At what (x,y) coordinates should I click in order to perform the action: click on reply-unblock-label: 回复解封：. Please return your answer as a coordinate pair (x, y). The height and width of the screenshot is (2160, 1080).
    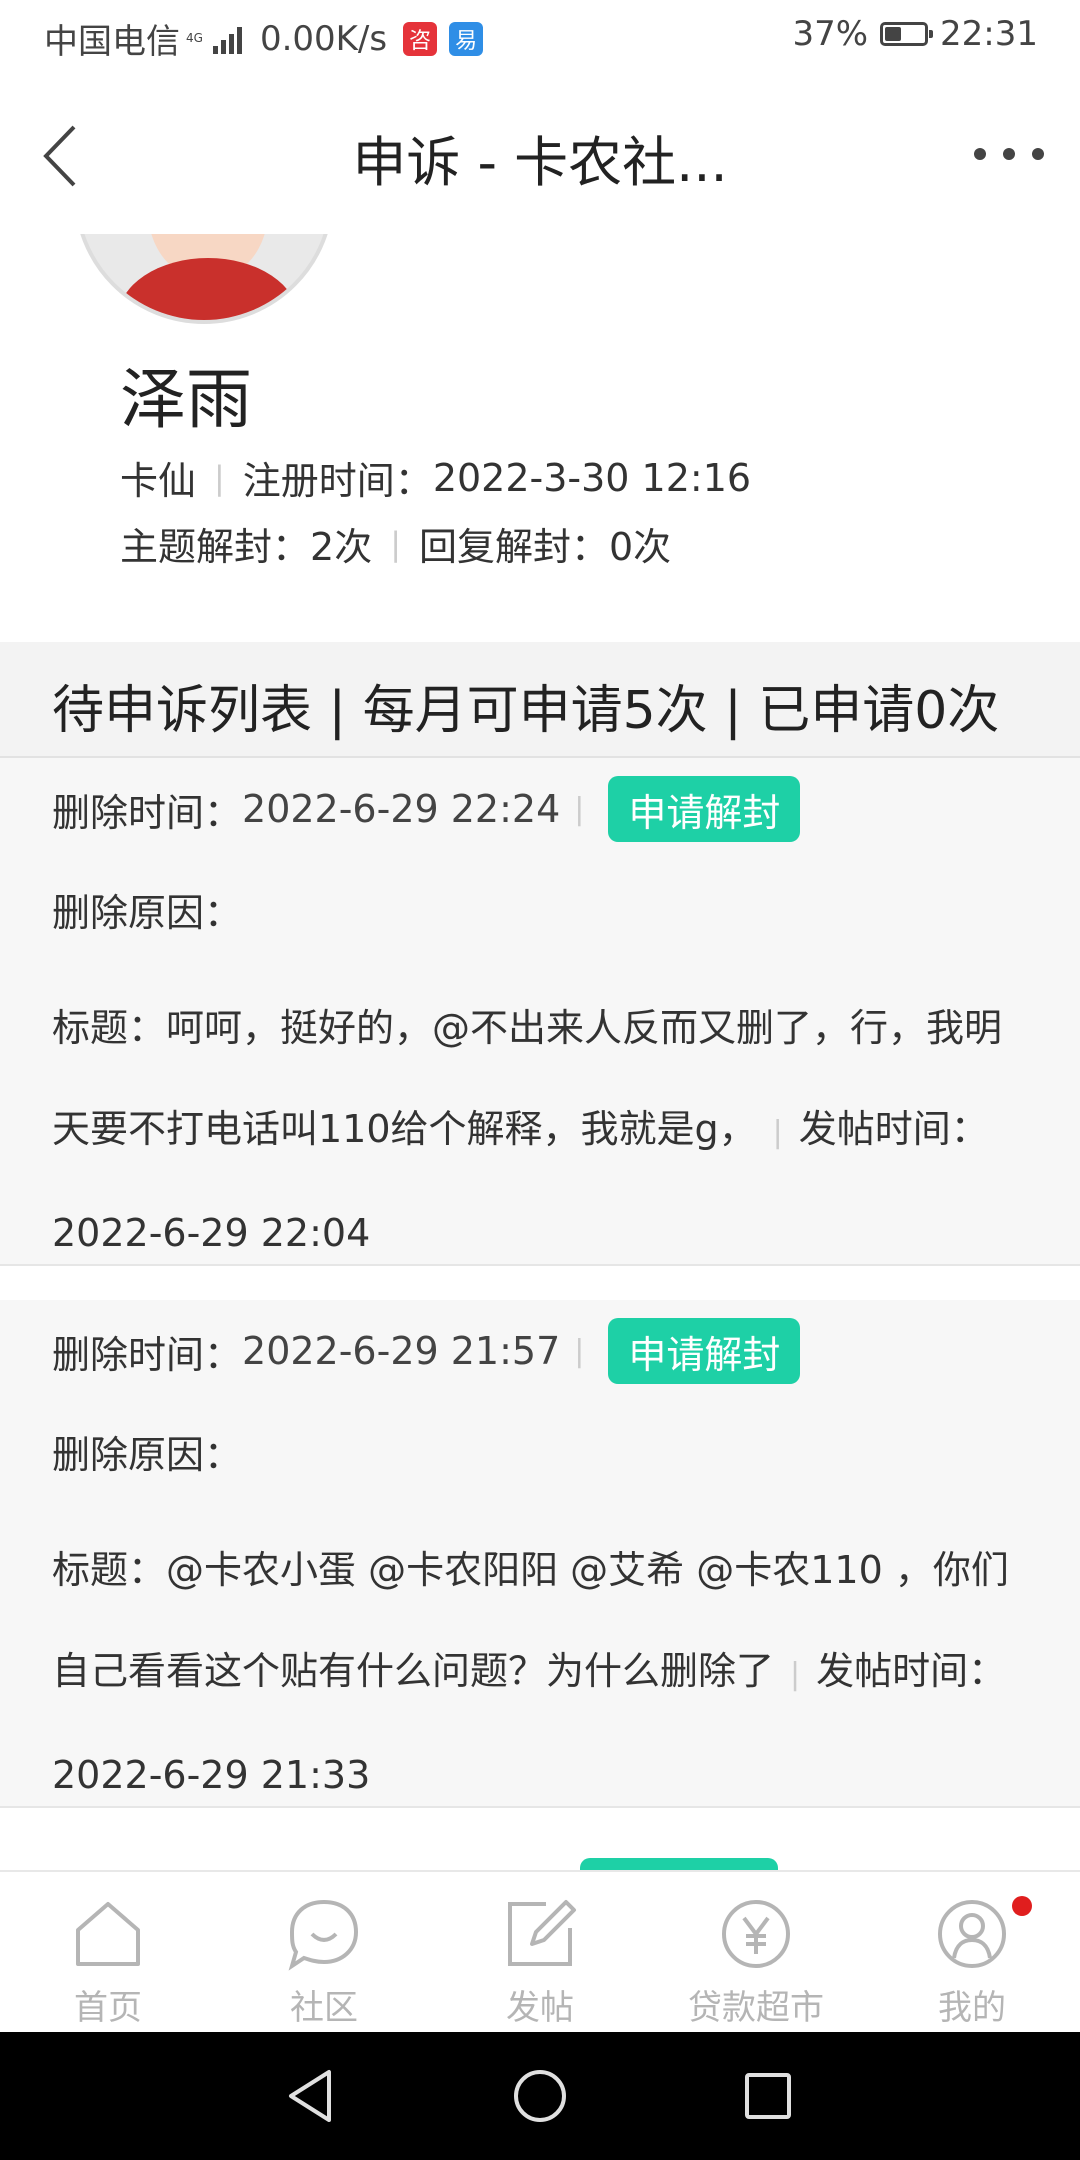
    Looking at the image, I should click on (513, 547).